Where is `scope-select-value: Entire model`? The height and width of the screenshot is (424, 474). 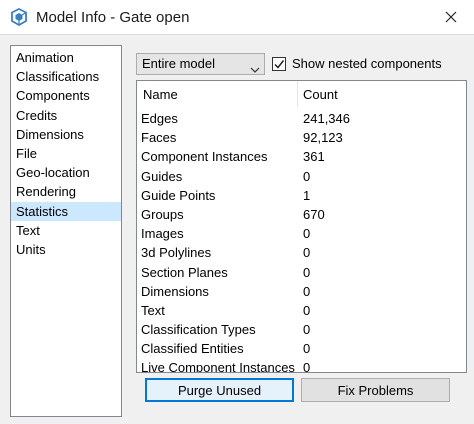
scope-select-value: Entire model is located at coordinates (178, 63).